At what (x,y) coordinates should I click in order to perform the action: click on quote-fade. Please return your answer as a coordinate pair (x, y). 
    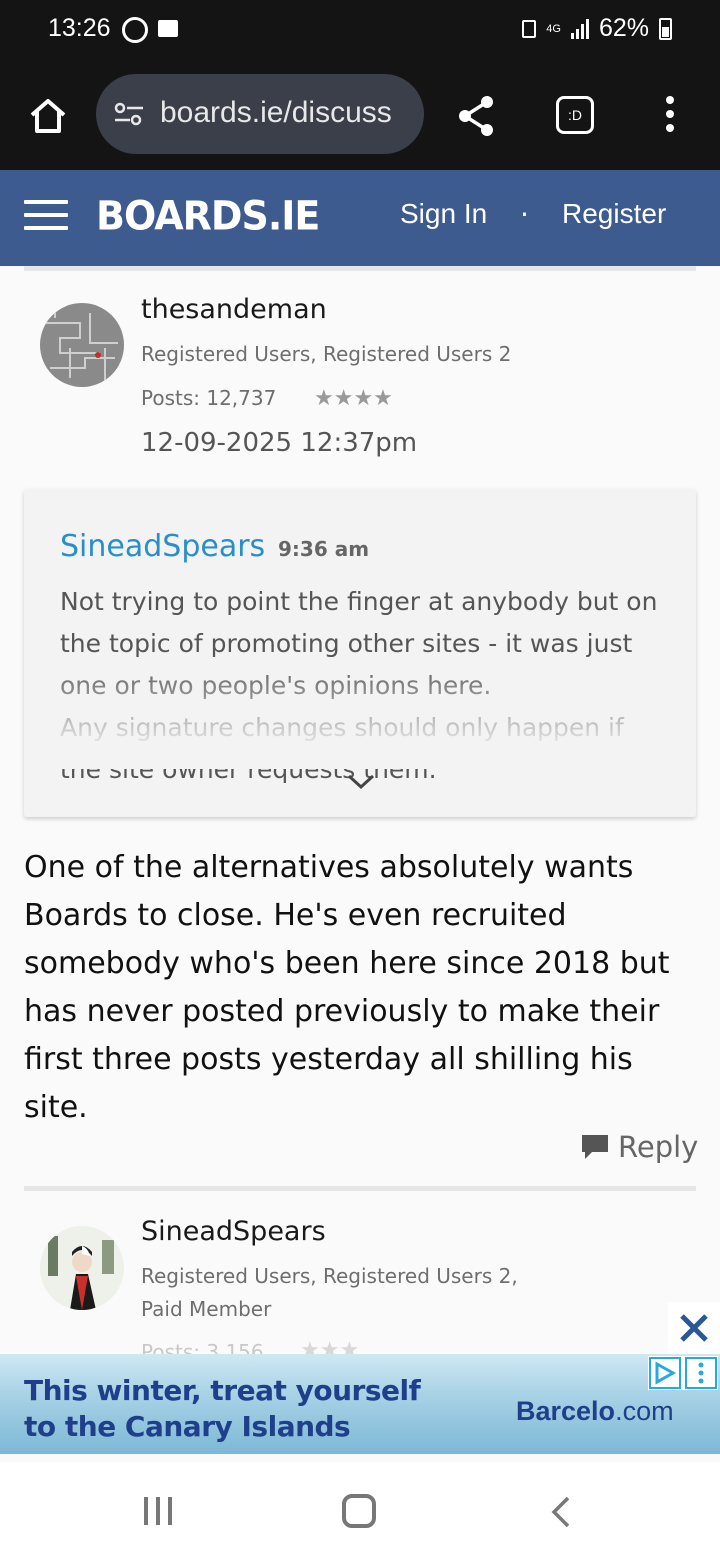
    Looking at the image, I should click on (360, 714).